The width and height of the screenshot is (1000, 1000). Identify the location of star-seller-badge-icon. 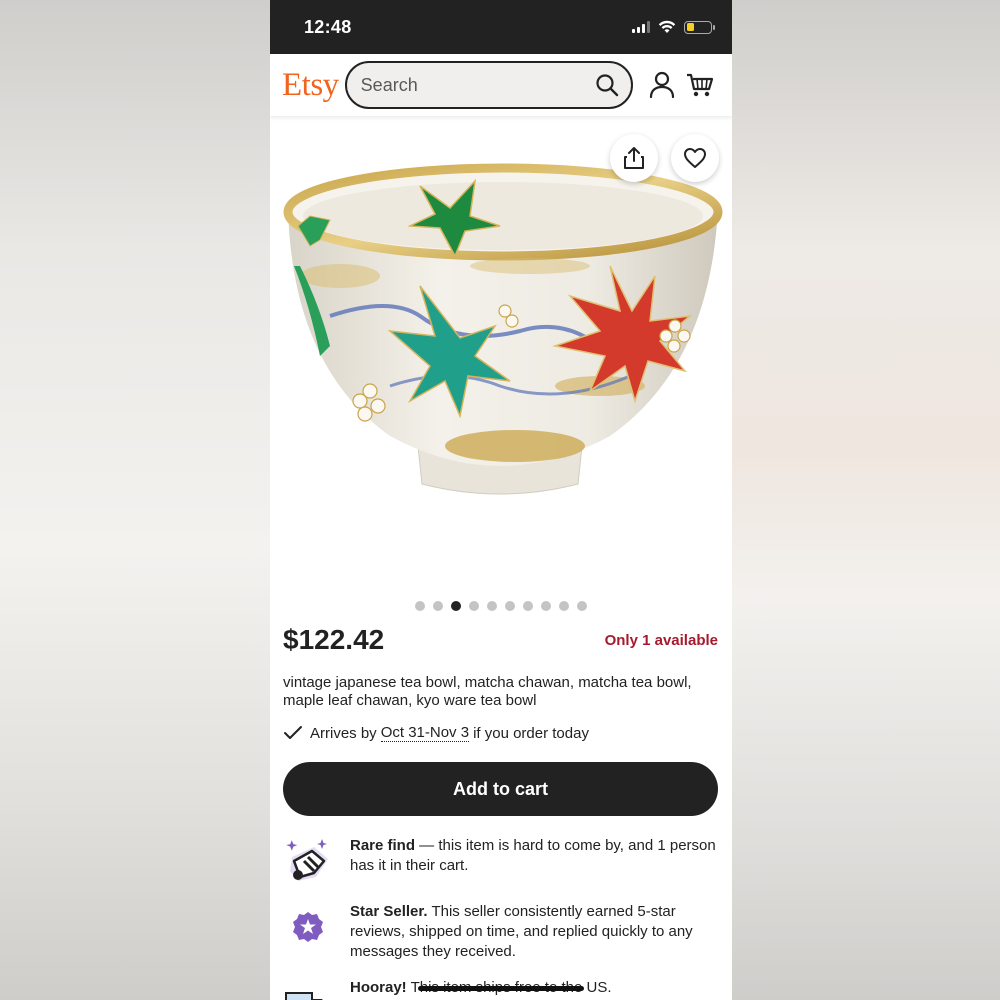
(308, 927).